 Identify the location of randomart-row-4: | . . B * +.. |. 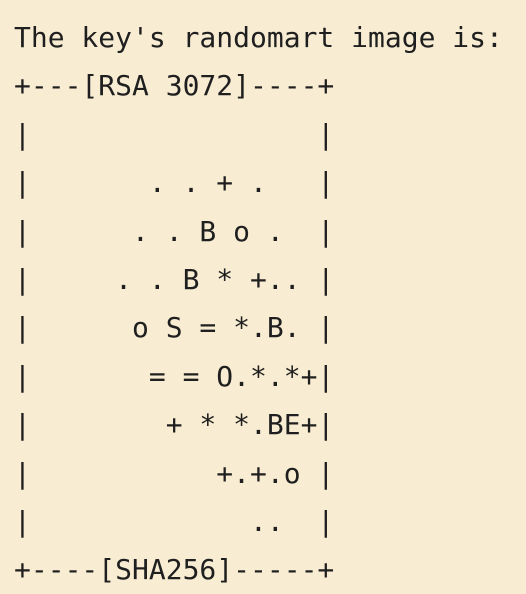
(174, 279).